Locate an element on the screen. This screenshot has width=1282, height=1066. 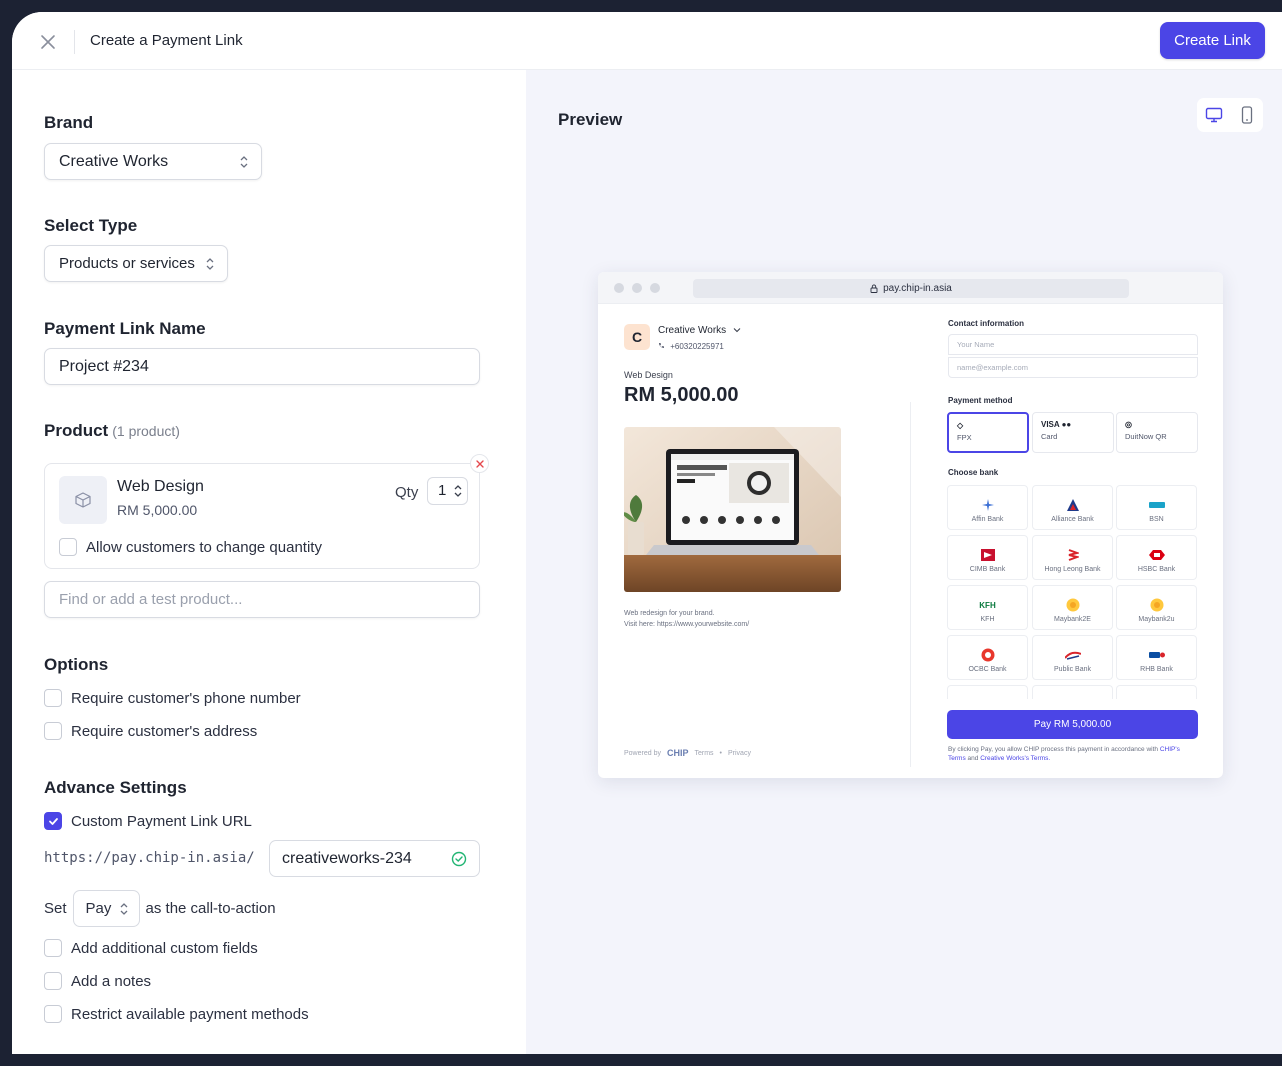
custom-url-checkbox: Custom Payment Link URL is located at coordinates (148, 821).